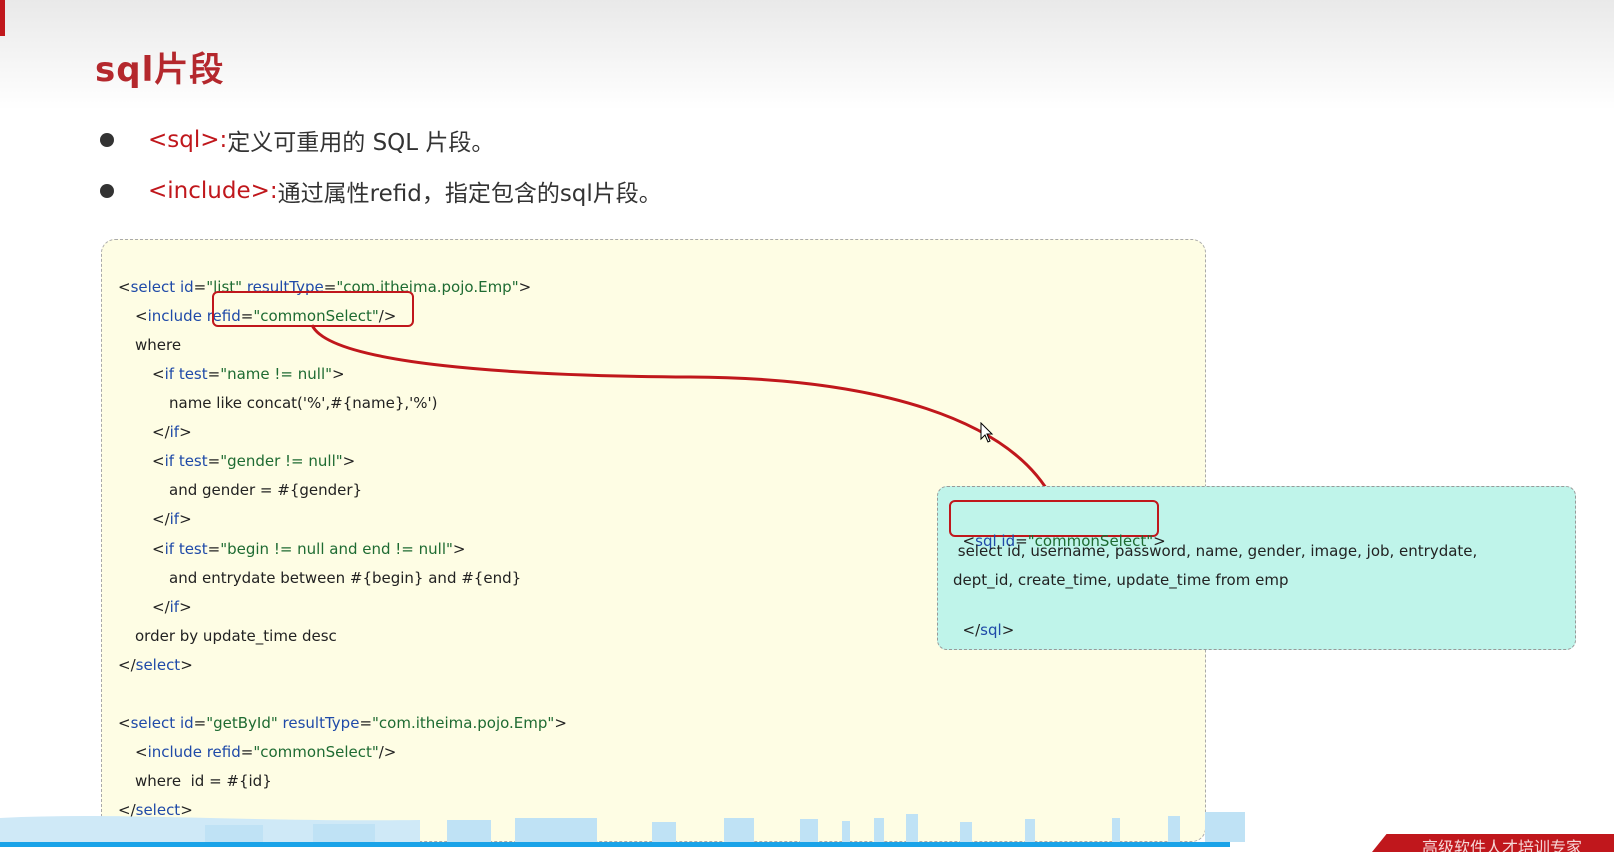  Describe the element at coordinates (622, 827) in the screenshot. I see `decorative-bottom-strip` at that location.